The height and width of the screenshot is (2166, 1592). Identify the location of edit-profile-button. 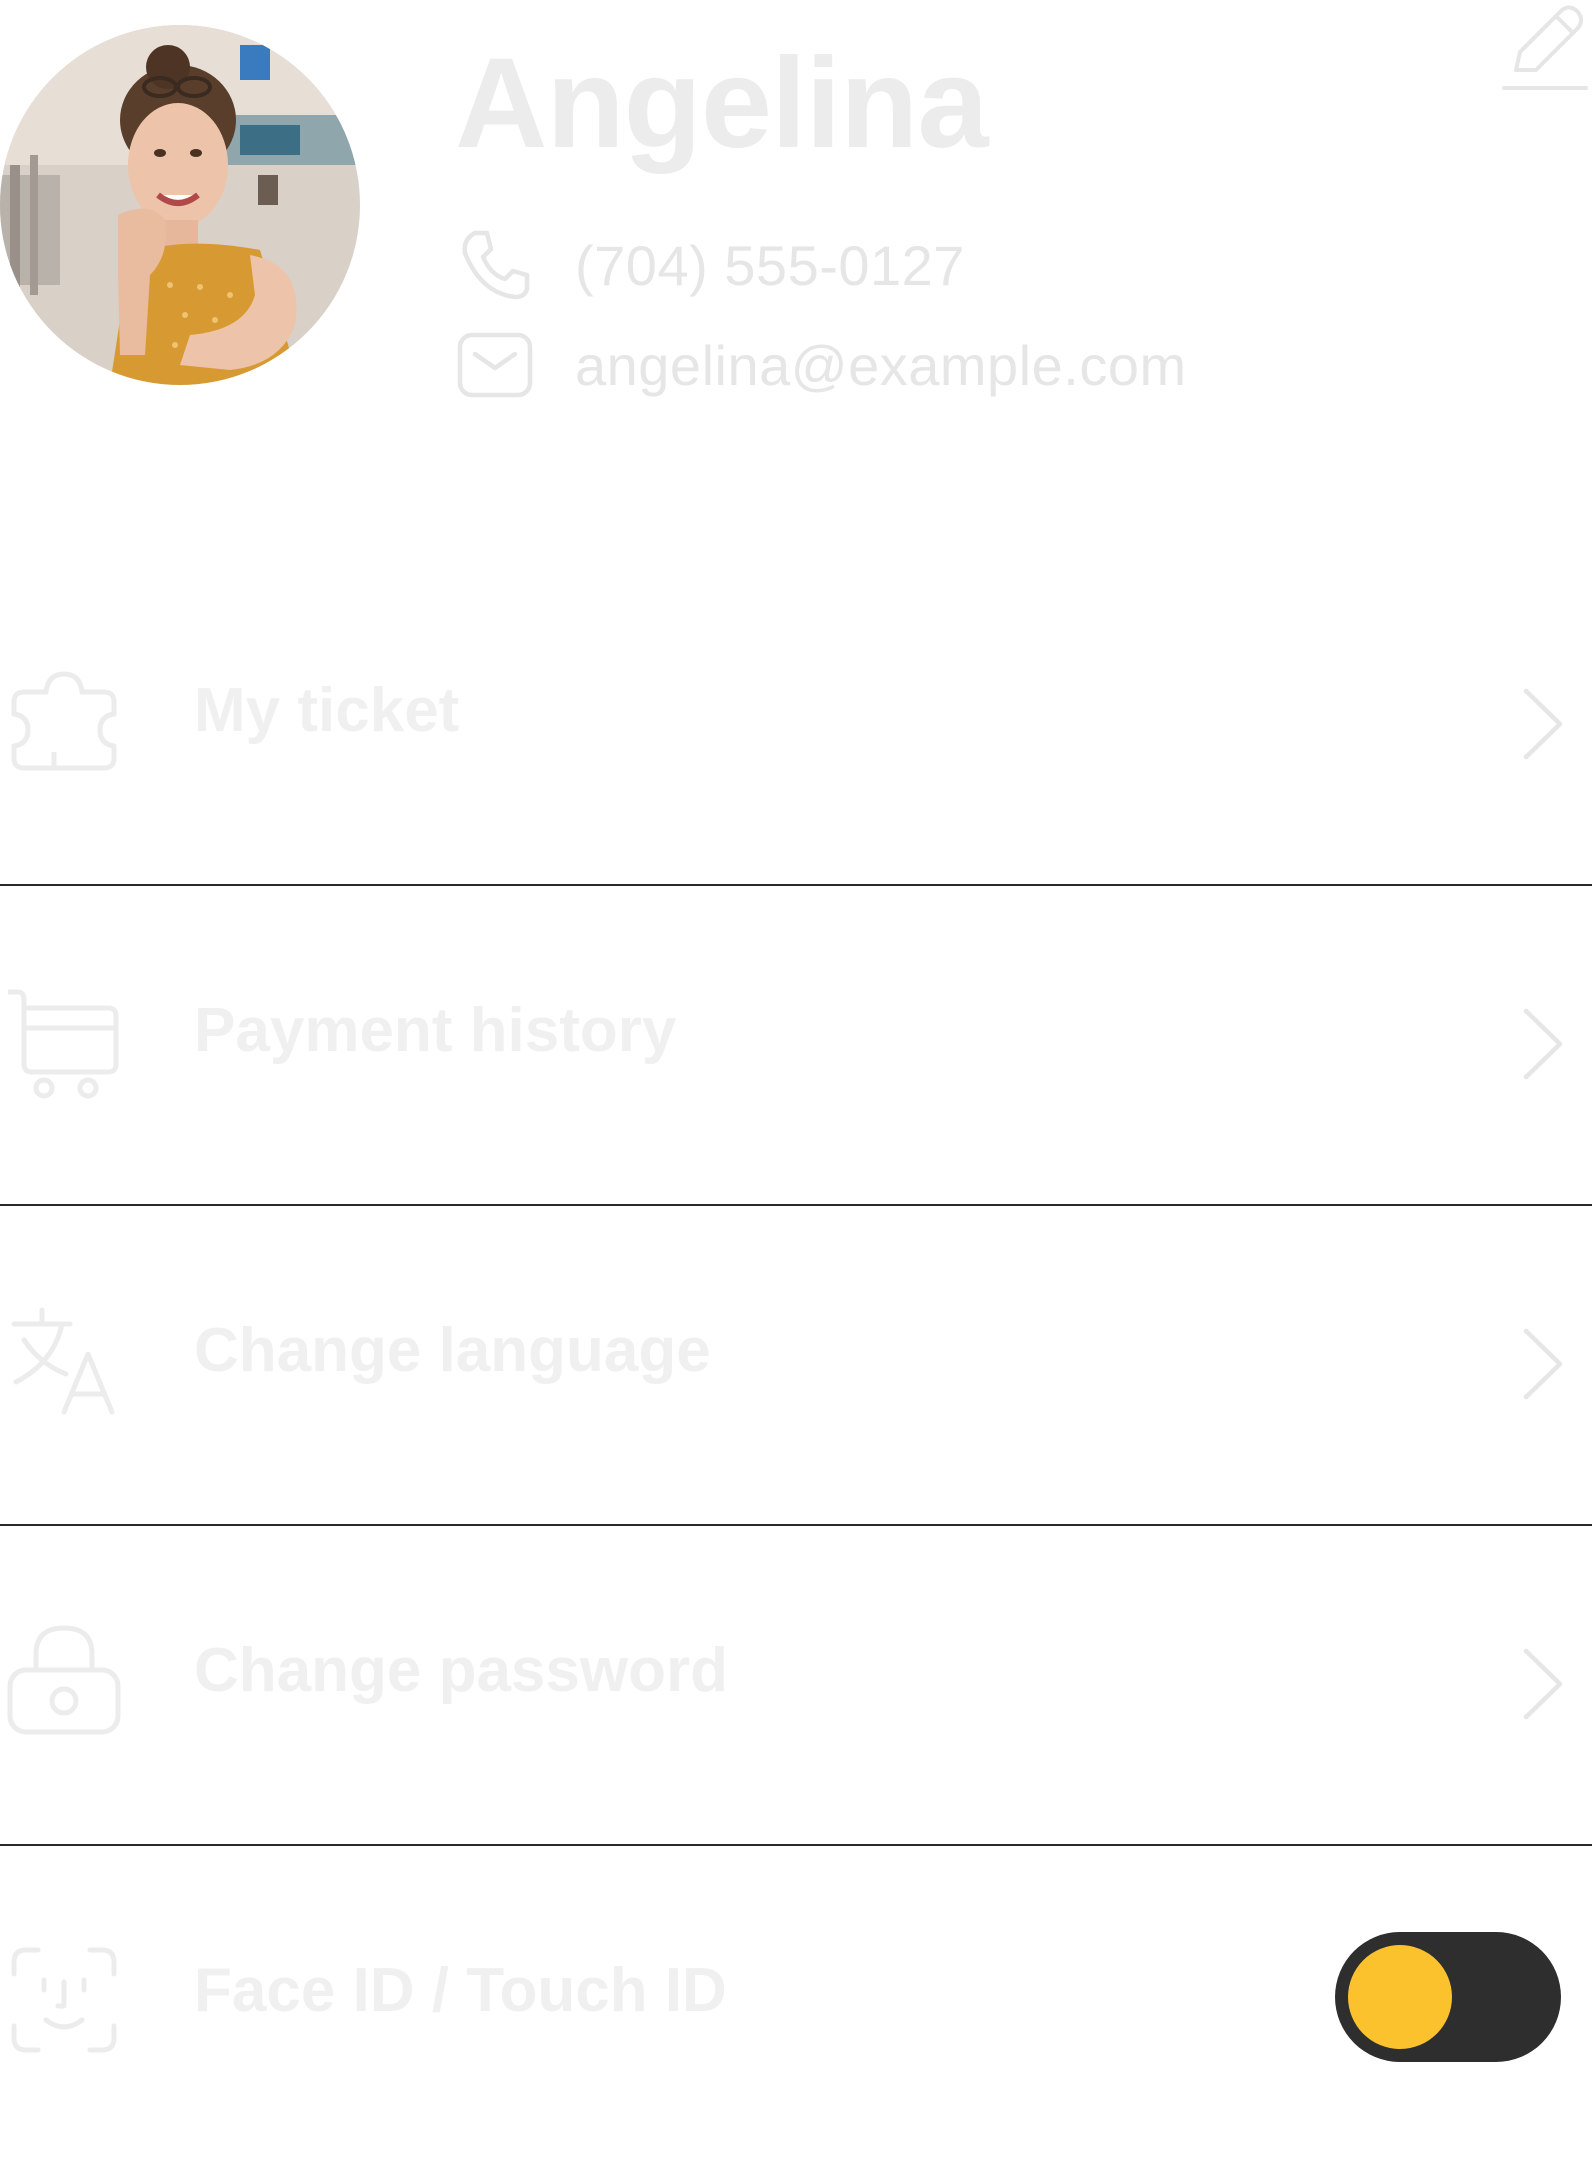
(1543, 48).